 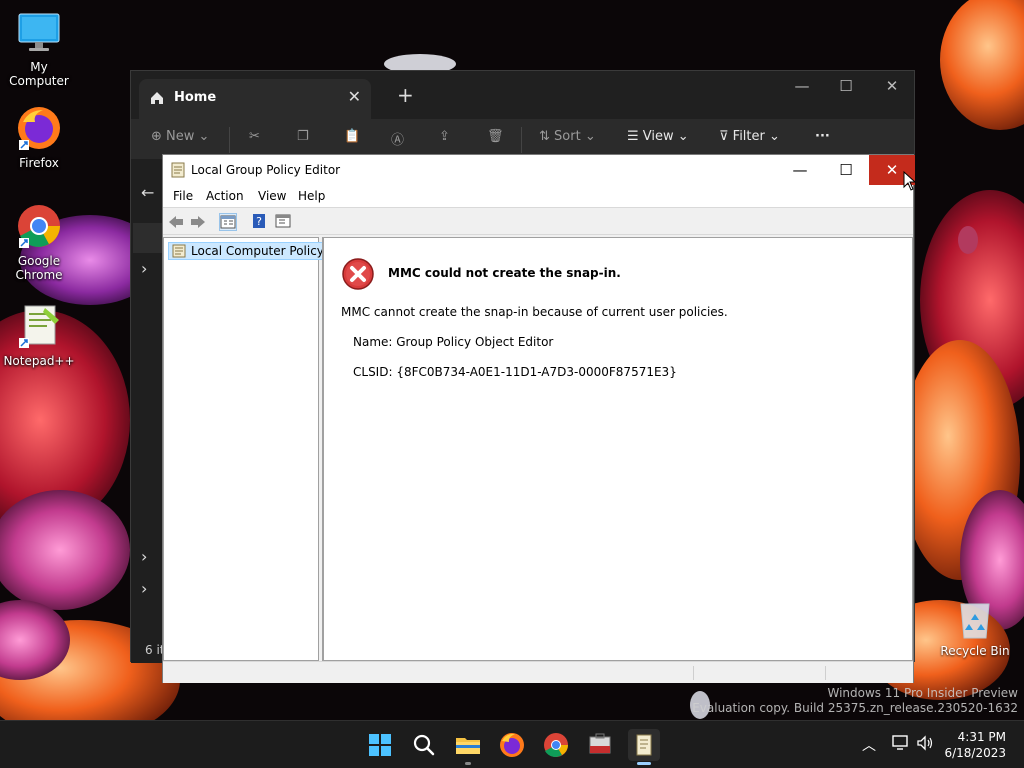 I want to click on gpedit-title-bar: Local Group Policy Editor — ☐ ✕, so click(x=539, y=170).